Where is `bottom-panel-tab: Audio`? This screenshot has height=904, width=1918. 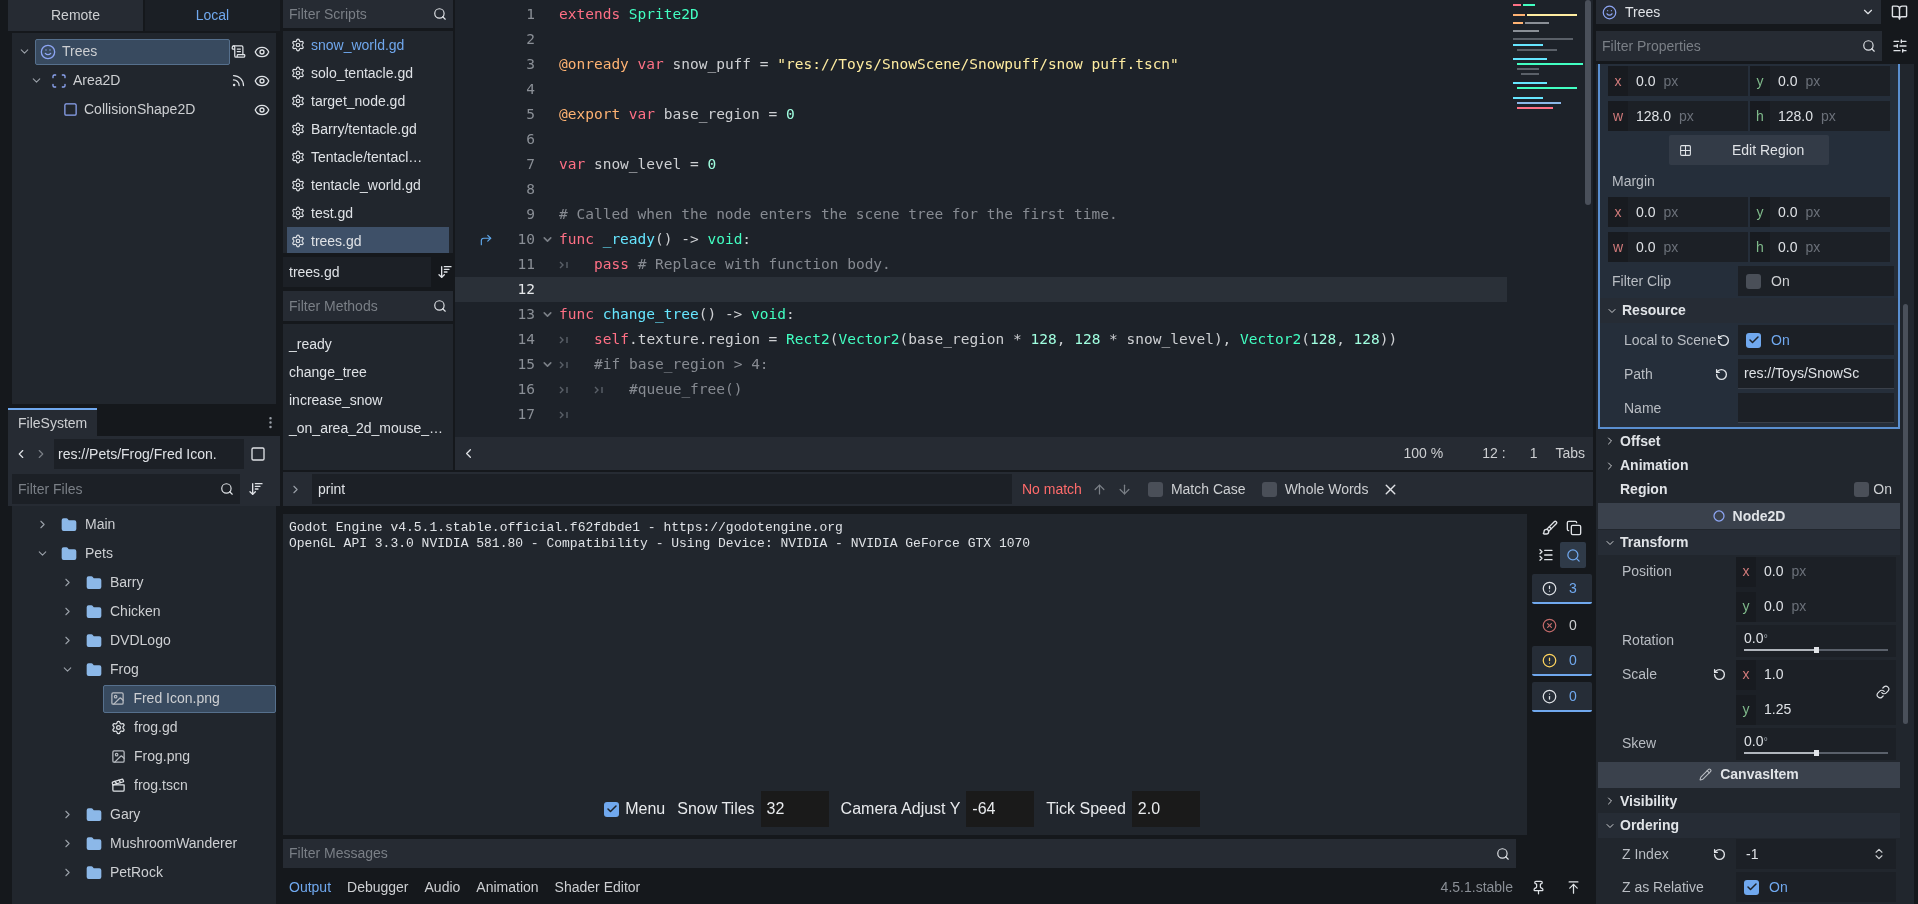 bottom-panel-tab: Audio is located at coordinates (442, 887).